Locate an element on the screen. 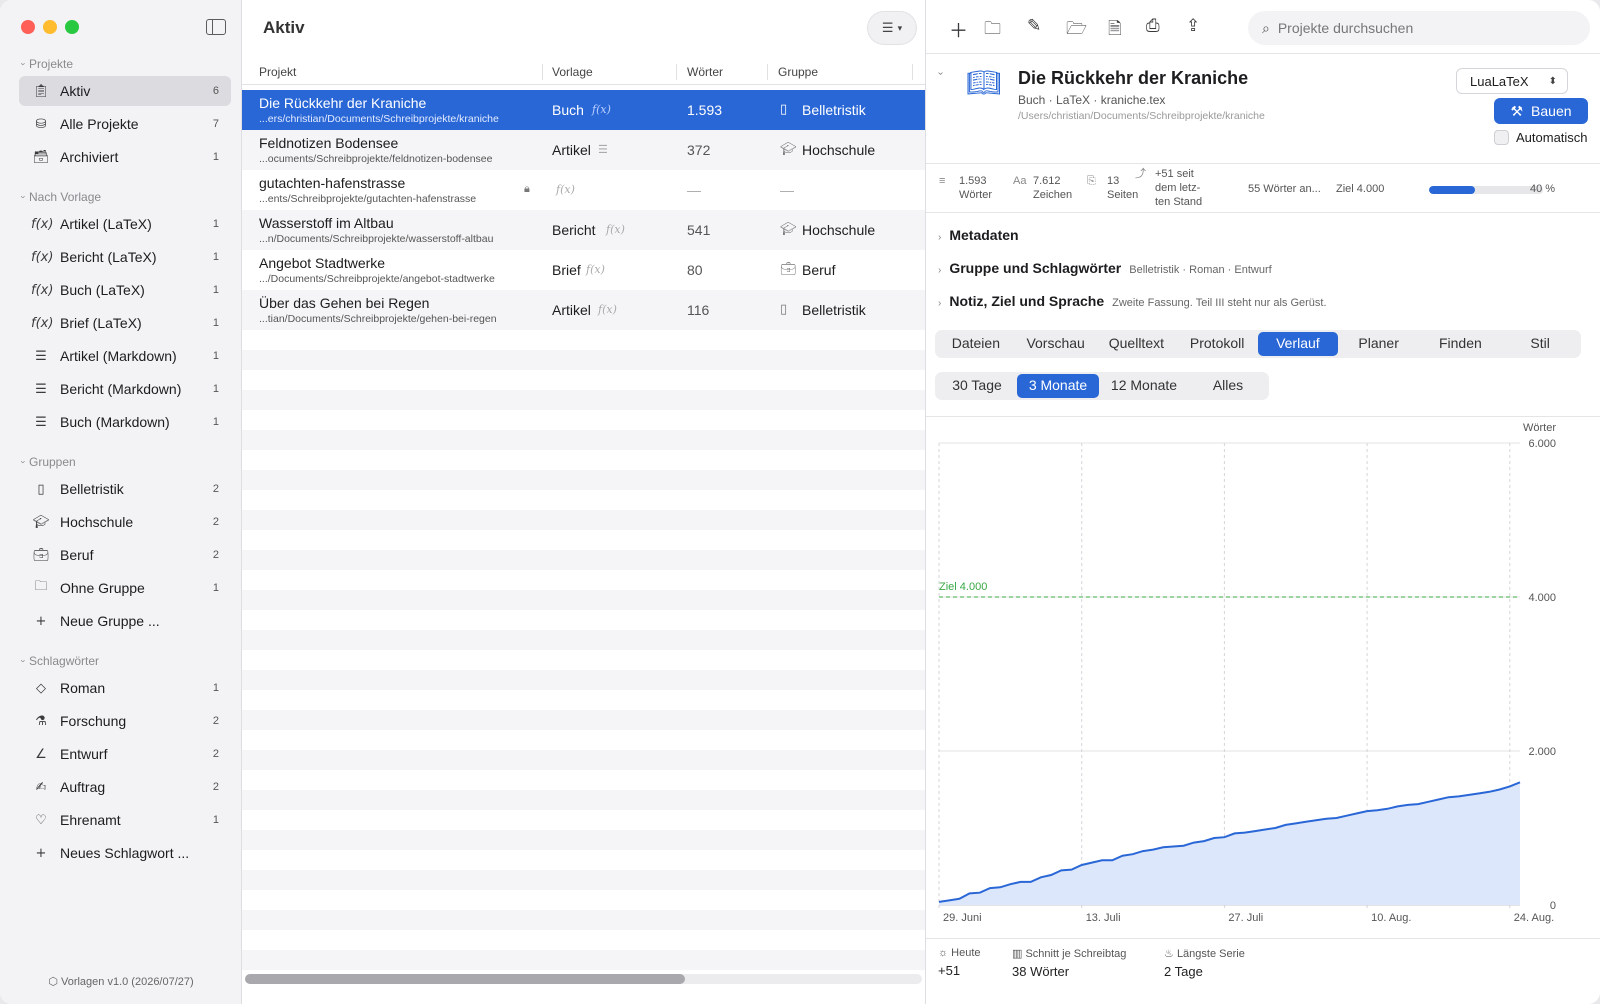  y-axis-label: Wörter is located at coordinates (1539, 428).